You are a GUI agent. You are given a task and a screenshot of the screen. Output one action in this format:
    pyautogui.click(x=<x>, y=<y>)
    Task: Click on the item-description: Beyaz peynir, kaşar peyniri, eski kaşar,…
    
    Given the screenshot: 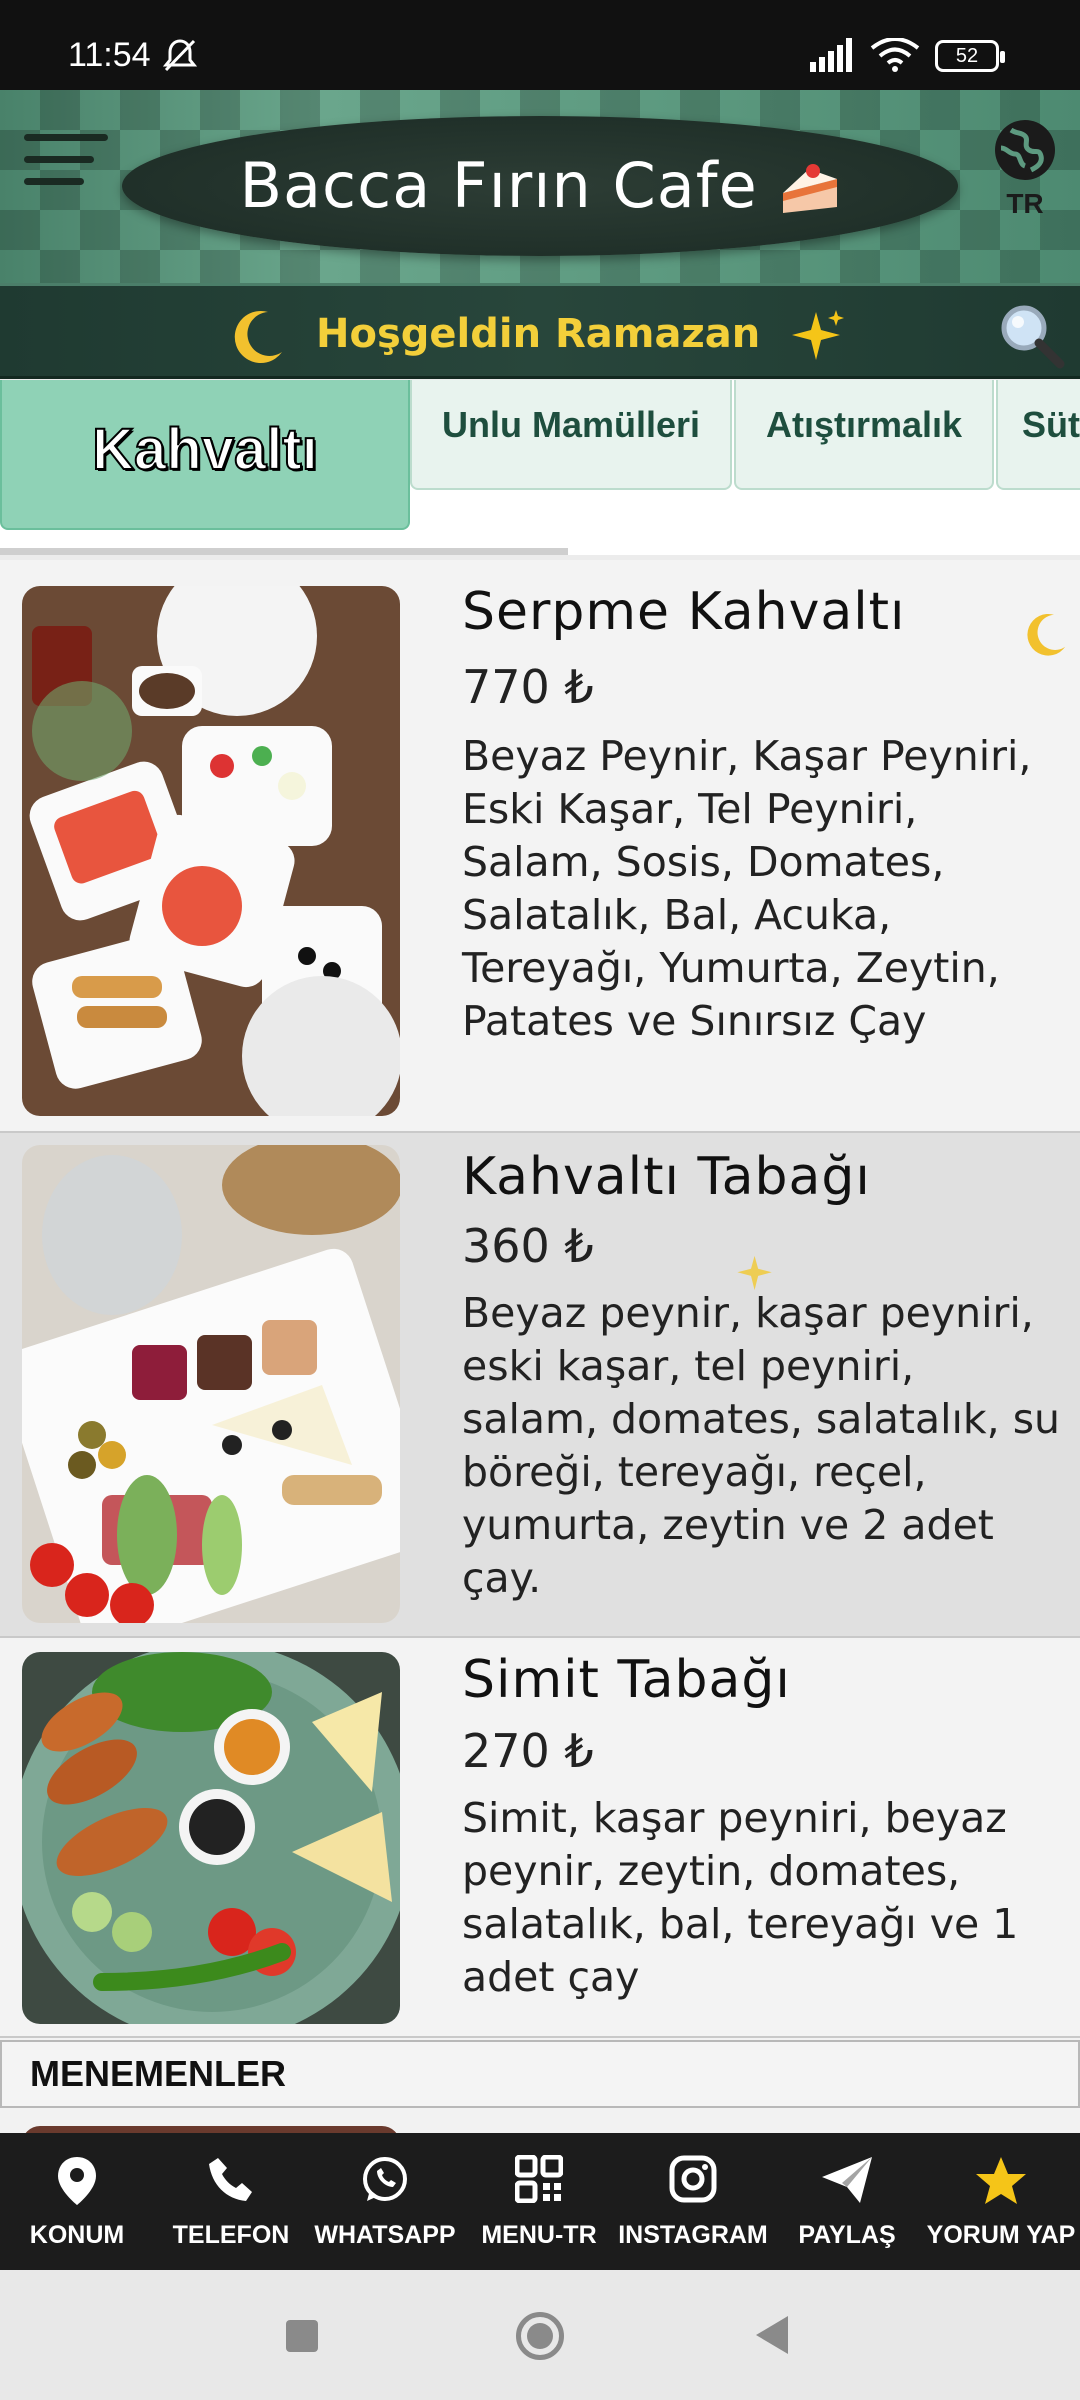 What is the action you would take?
    pyautogui.click(x=761, y=1445)
    